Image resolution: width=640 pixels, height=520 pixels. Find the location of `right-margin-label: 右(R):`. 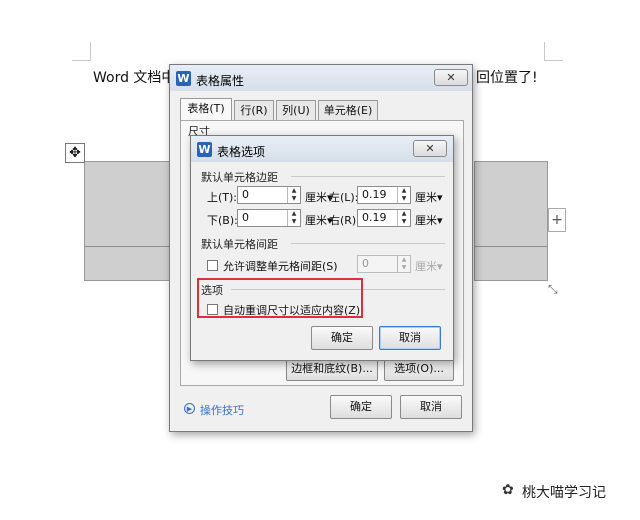

right-margin-label: 右(R): is located at coordinates (344, 220).